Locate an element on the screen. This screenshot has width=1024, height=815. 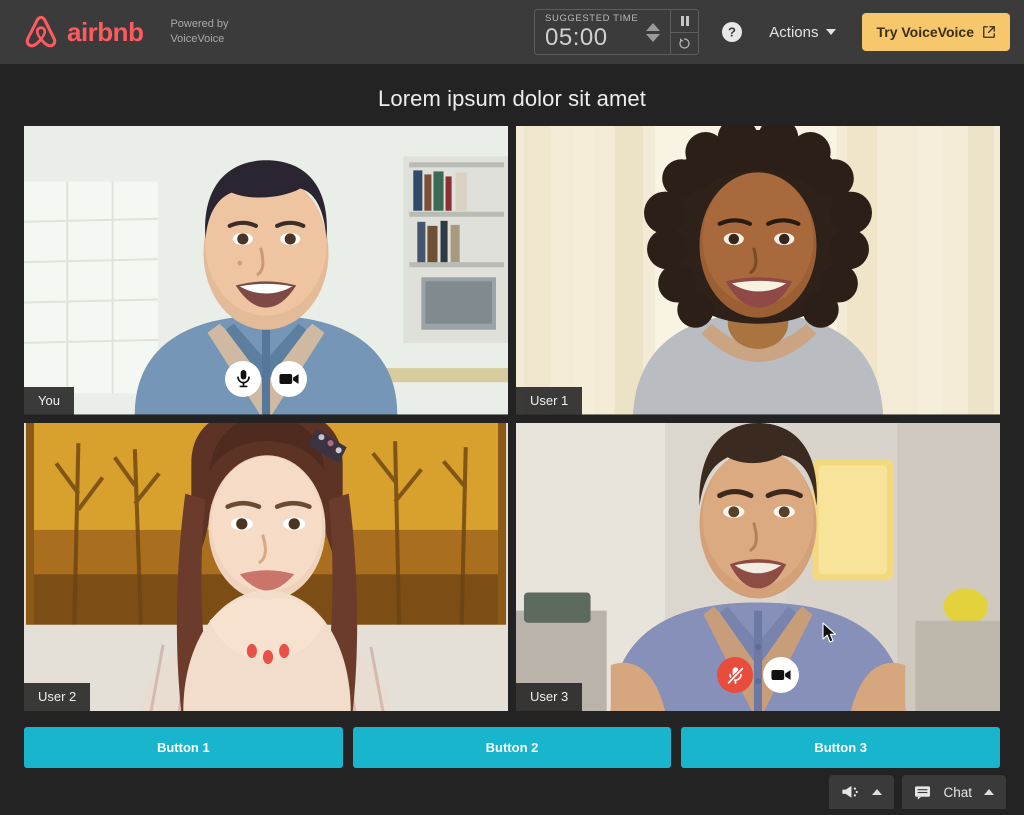
broadcast-button is located at coordinates (862, 792).